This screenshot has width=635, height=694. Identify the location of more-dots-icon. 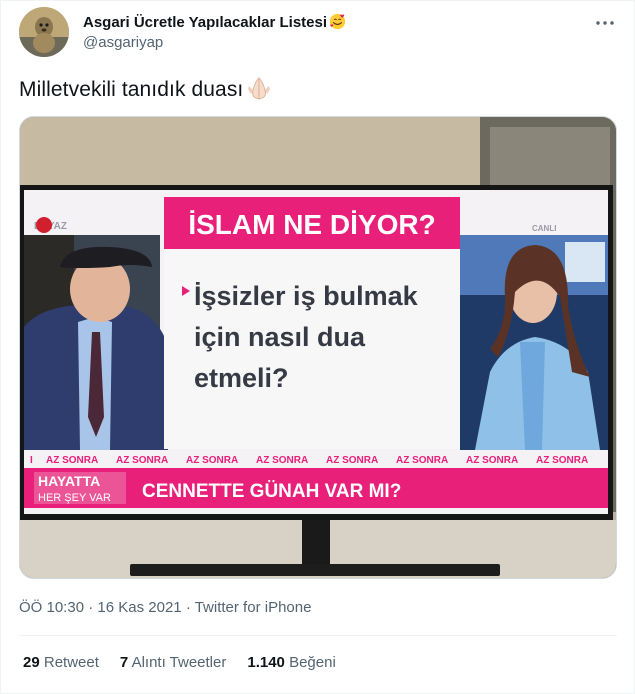
(605, 23).